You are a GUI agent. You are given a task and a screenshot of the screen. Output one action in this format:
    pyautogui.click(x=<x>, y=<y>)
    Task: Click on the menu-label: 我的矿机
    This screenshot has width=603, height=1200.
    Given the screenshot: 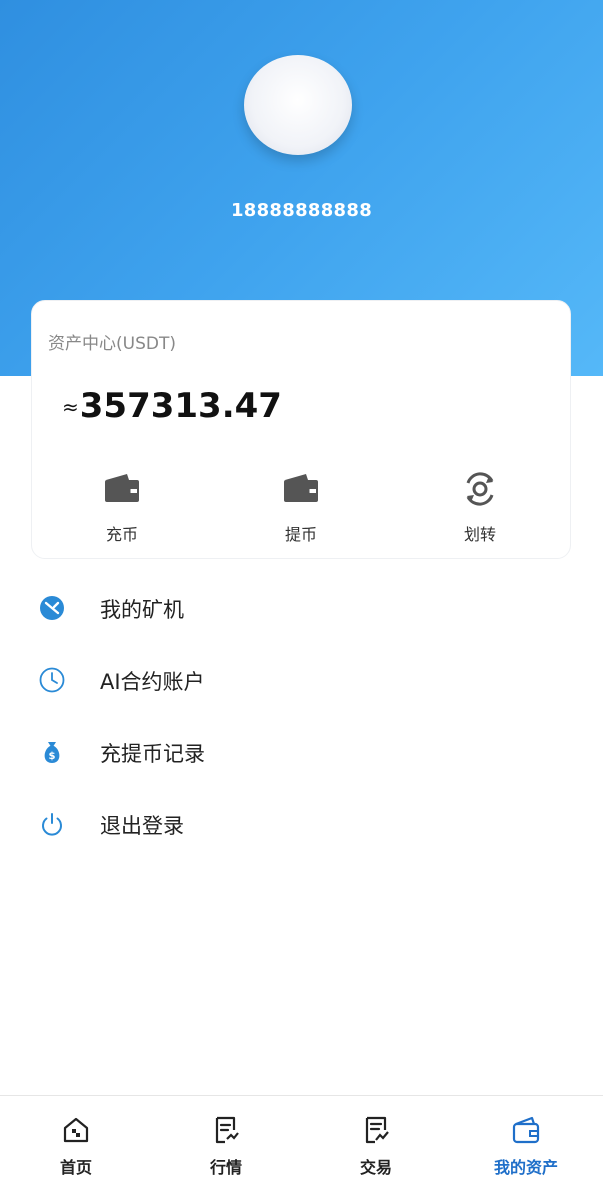 What is the action you would take?
    pyautogui.click(x=142, y=610)
    